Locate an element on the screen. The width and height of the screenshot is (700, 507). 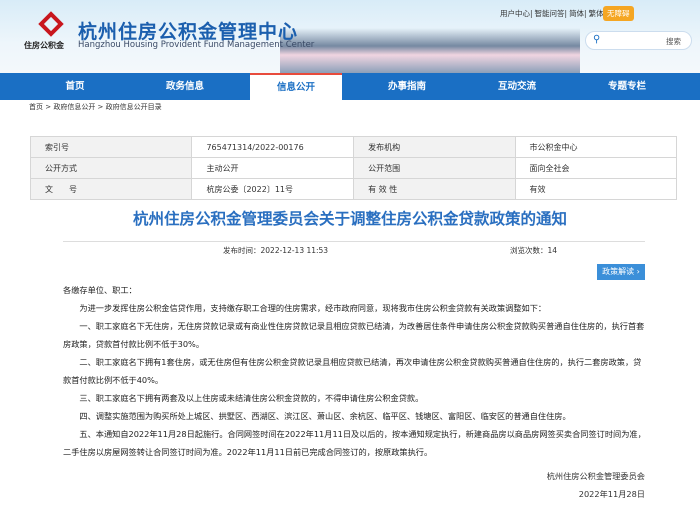
meta-value: 主动公开 is located at coordinates (273, 168).